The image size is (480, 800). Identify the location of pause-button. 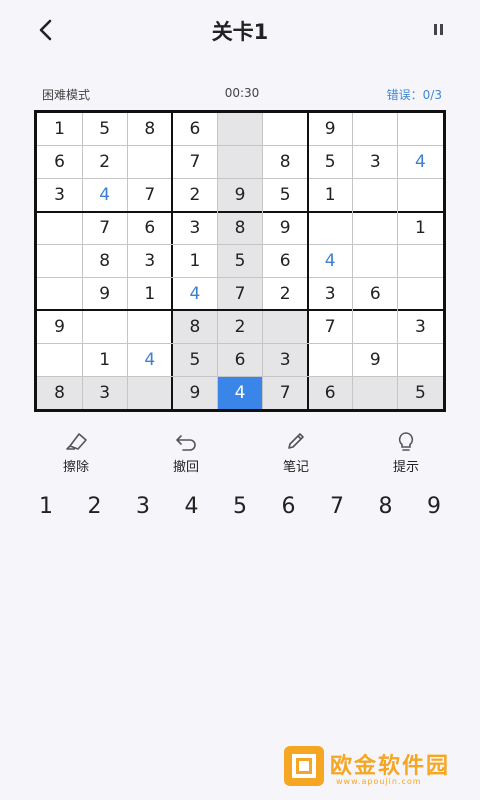
(438, 30).